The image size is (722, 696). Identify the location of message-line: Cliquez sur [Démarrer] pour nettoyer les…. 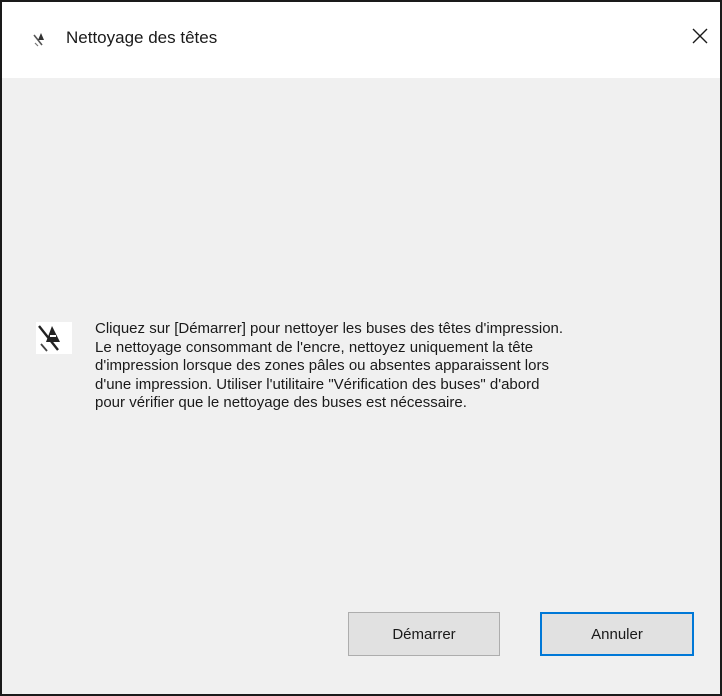
(329, 328).